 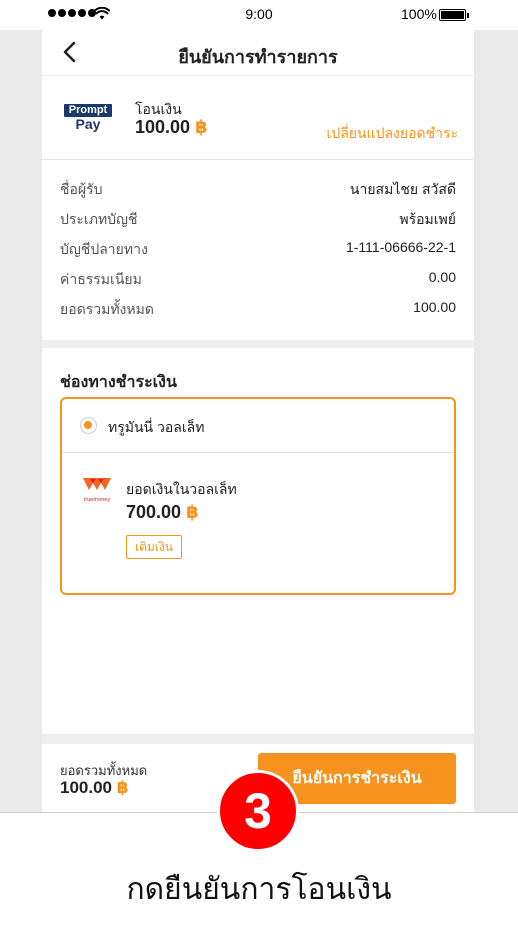 What do you see at coordinates (88, 118) in the screenshot?
I see `promptpay-logo: Prompt Pay` at bounding box center [88, 118].